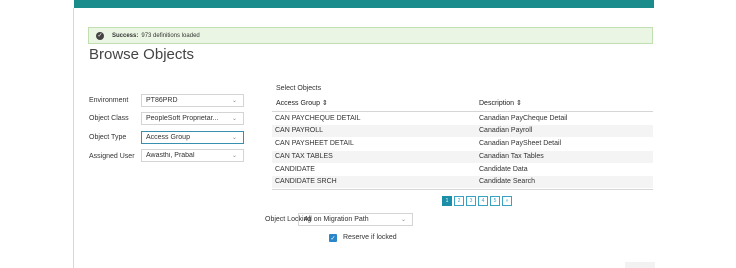  Describe the element at coordinates (507, 181) in the screenshot. I see `row-description: Candidate Search` at that location.